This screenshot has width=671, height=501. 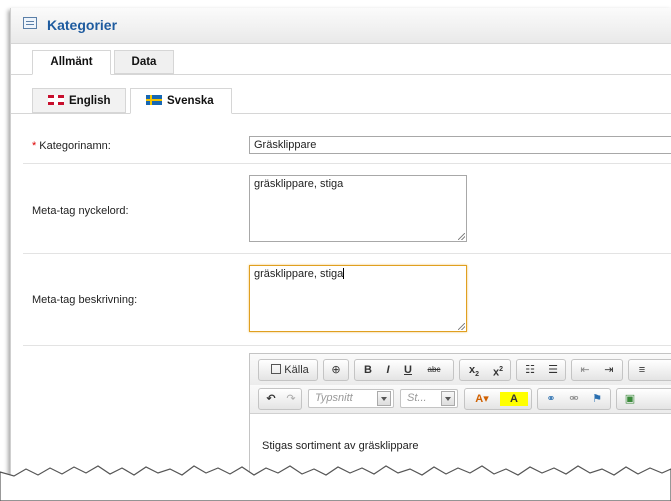 I want to click on source-button: Källa, so click(x=288, y=370).